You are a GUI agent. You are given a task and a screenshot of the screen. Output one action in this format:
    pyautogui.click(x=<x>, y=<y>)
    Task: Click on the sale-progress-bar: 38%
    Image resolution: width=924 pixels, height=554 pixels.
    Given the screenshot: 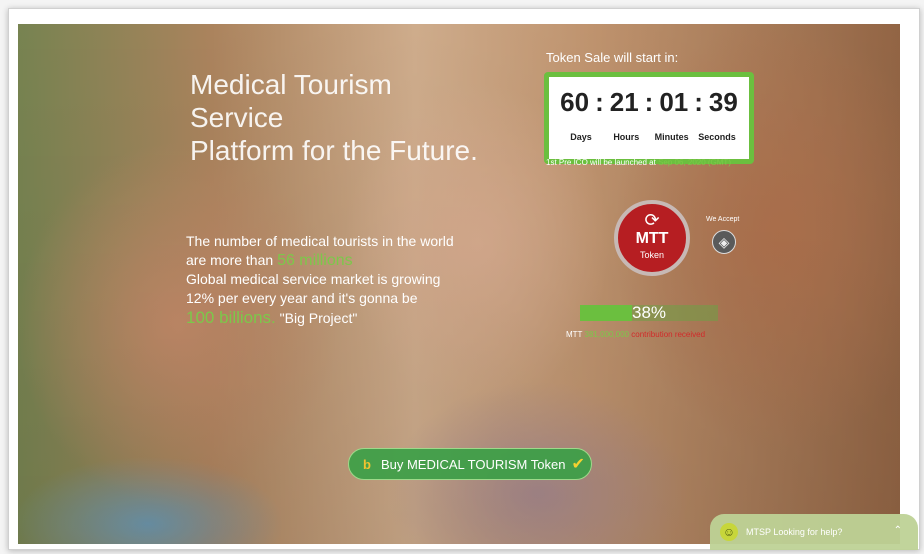 What is the action you would take?
    pyautogui.click(x=649, y=312)
    